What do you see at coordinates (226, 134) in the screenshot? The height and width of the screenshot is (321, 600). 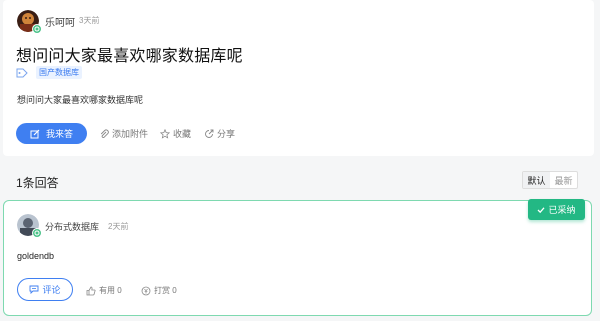 I see `share-label: 分享` at bounding box center [226, 134].